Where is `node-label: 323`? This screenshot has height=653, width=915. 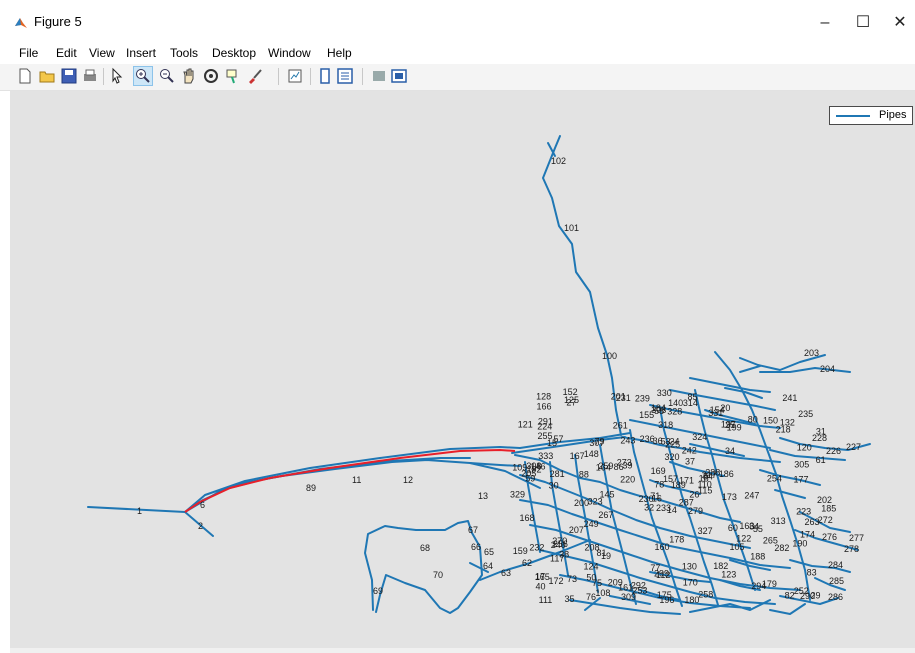
node-label: 323 is located at coordinates (595, 502).